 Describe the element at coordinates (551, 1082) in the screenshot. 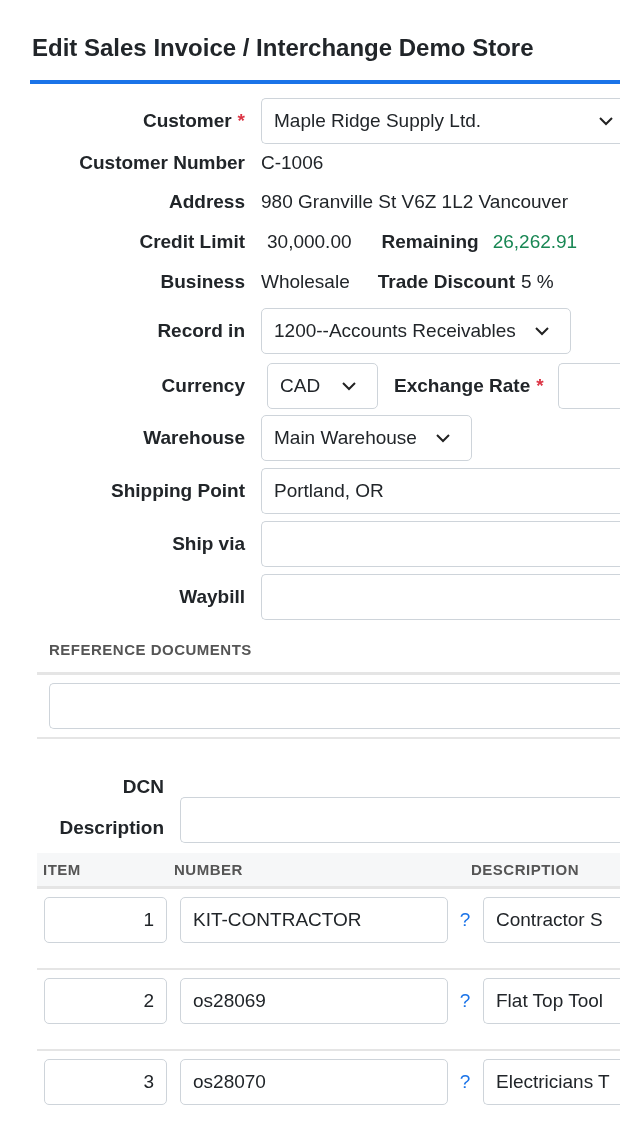

I see `description-input: Electricians T` at that location.